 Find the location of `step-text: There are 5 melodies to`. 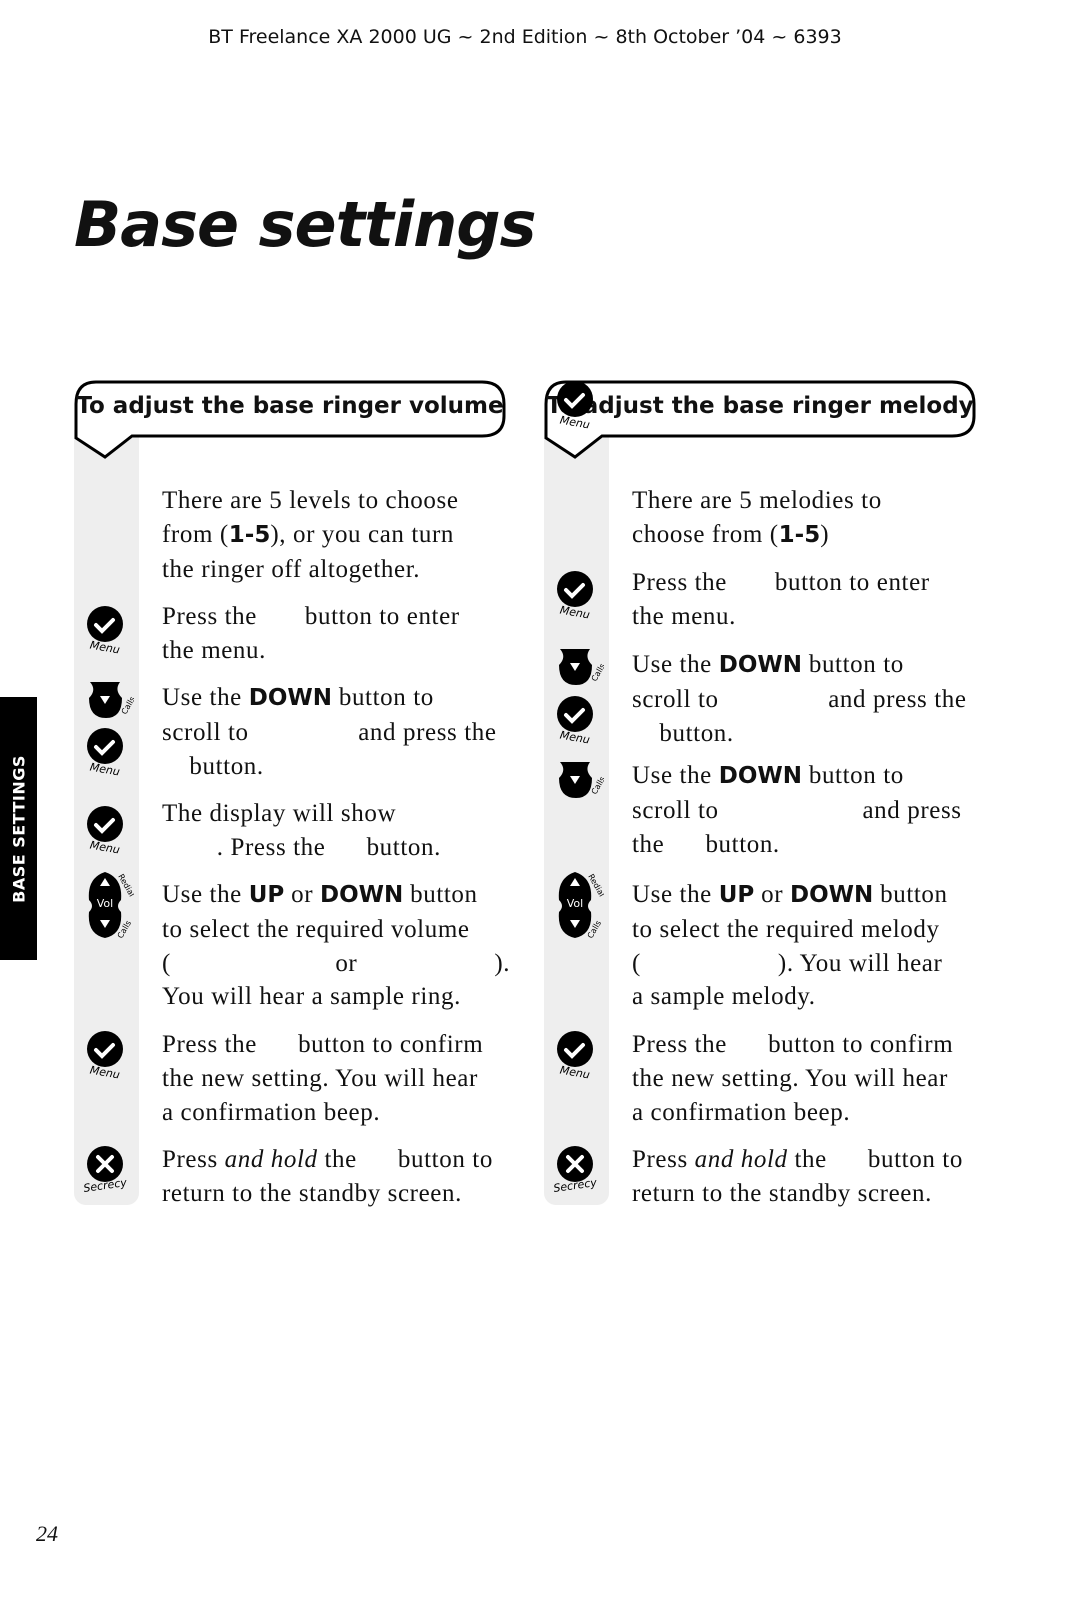

step-text: There are 5 melodies to is located at coordinates (757, 500).